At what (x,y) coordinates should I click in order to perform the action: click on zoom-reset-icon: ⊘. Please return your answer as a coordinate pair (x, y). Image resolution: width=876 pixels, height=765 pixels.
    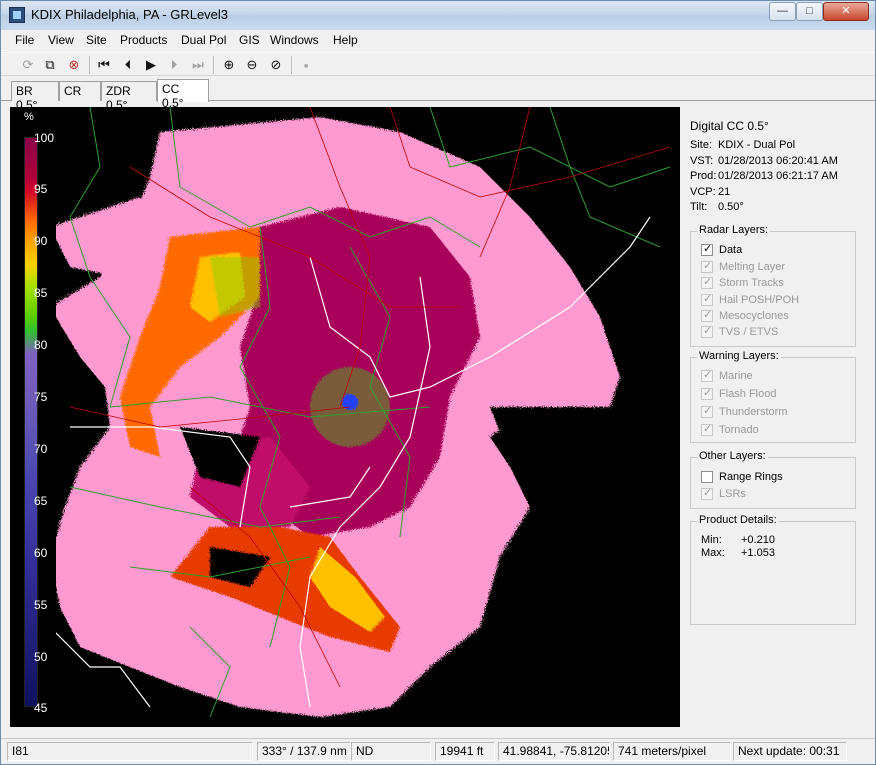
    Looking at the image, I should click on (276, 65).